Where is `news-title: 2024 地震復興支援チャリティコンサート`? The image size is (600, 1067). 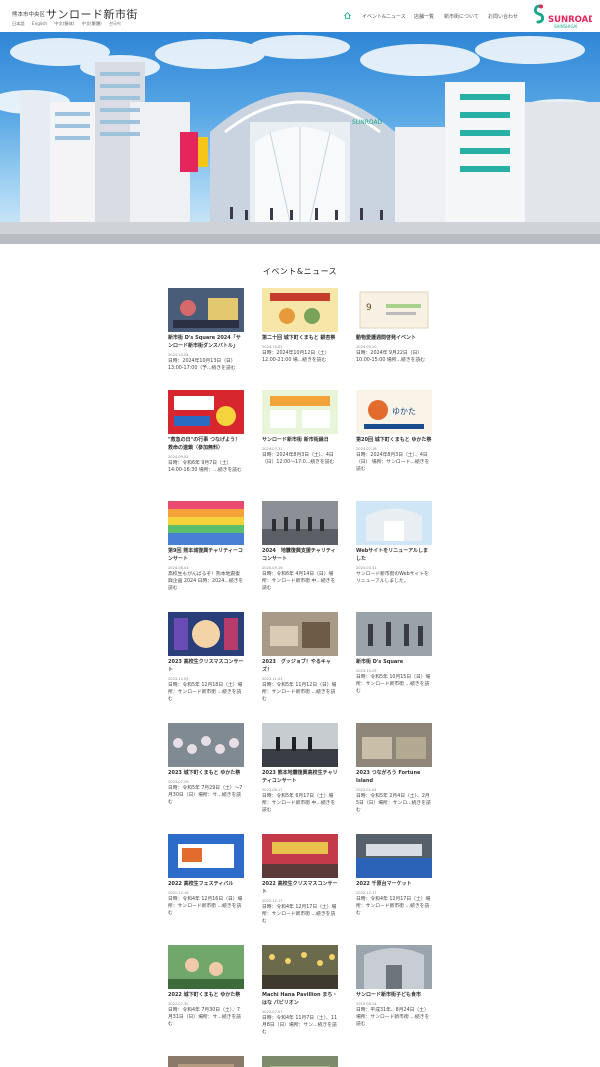 news-title: 2024 地震復興支援チャリティコンサート is located at coordinates (300, 555).